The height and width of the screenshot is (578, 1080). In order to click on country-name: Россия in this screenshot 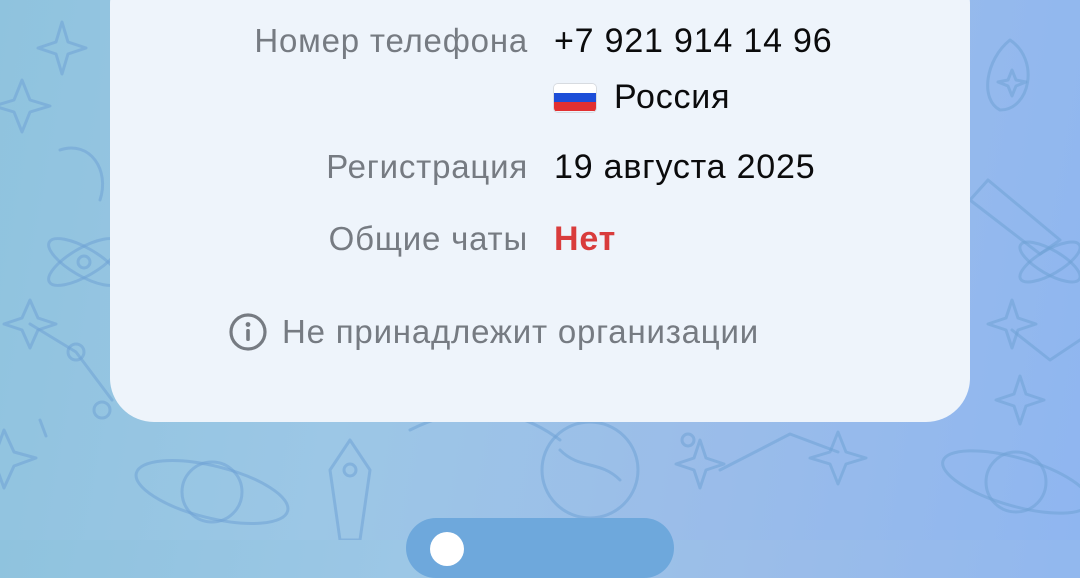, I will do `click(672, 97)`.